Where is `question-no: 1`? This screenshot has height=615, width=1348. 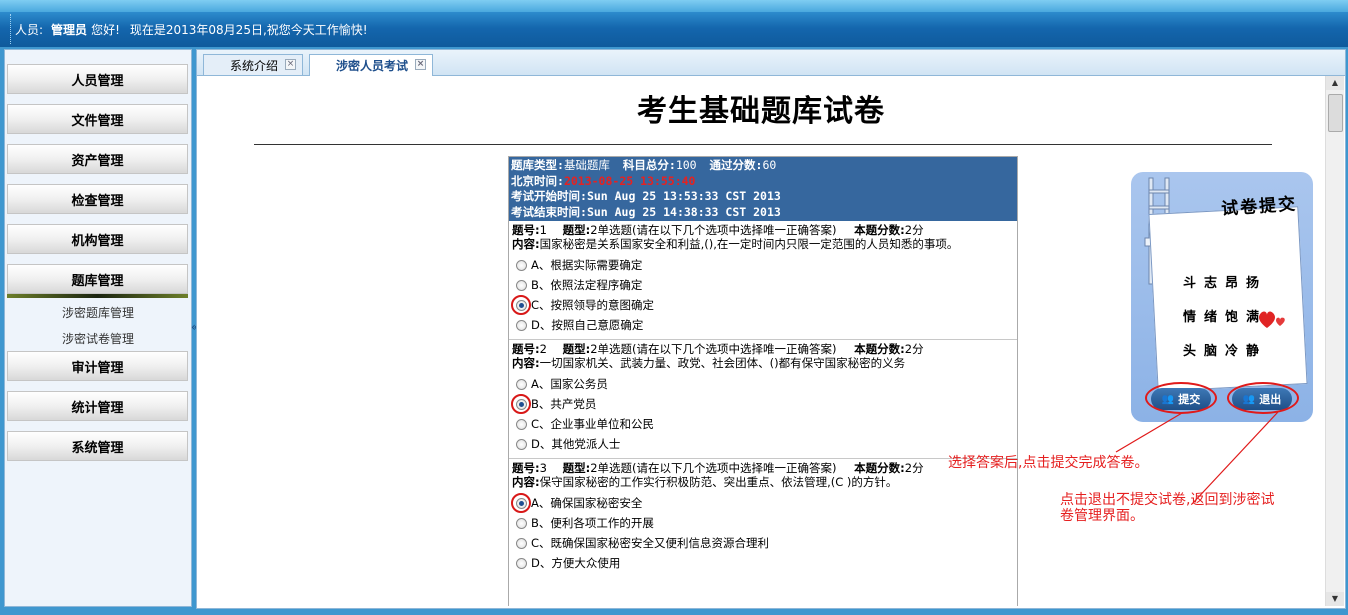 question-no: 1 is located at coordinates (543, 230).